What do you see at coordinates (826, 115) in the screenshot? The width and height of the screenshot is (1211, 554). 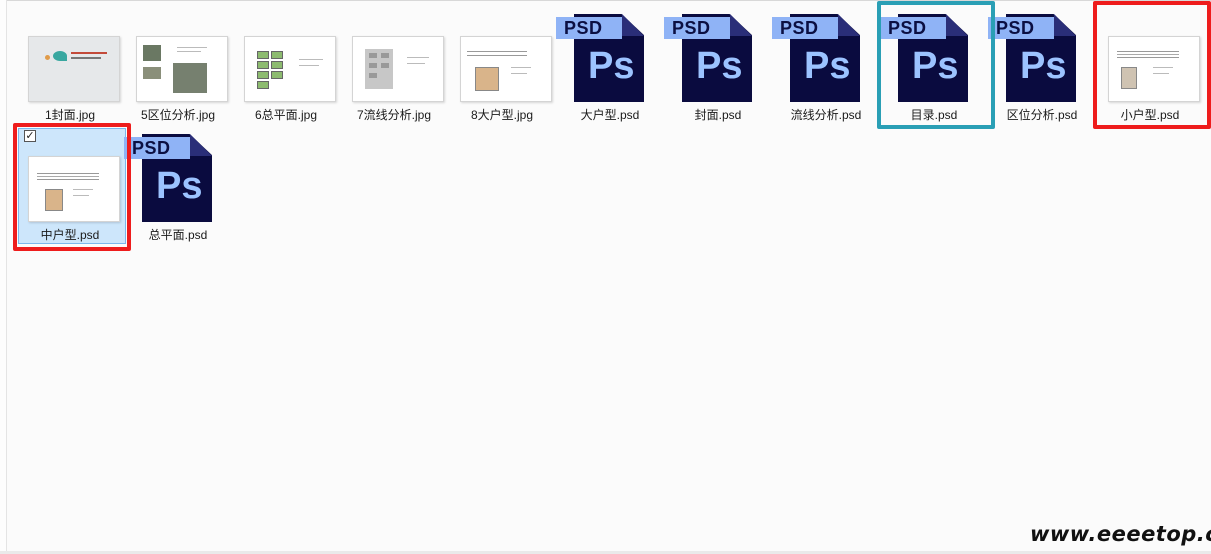 I see `file-name: 流线分析.psd` at bounding box center [826, 115].